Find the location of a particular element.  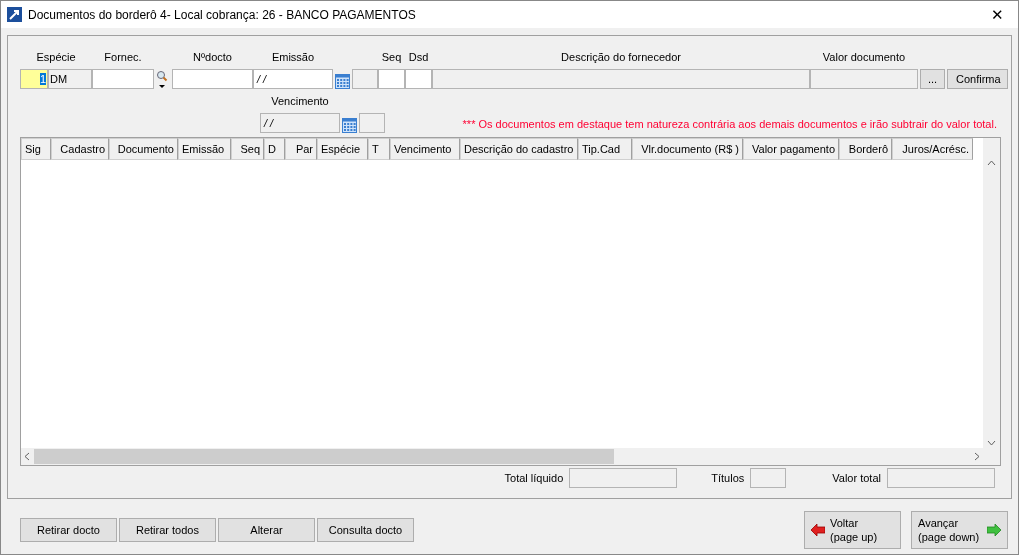

confirm-button: Confirma is located at coordinates (977, 79).